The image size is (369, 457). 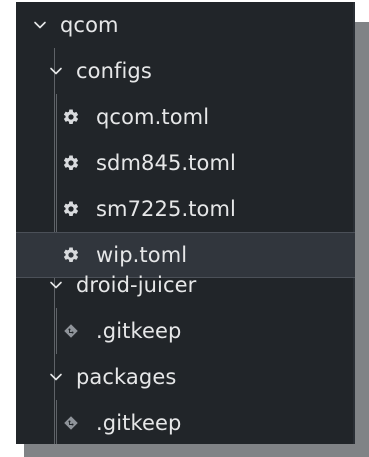 I want to click on tree-item-sm7225-toml: sm7225.toml, so click(x=185, y=209).